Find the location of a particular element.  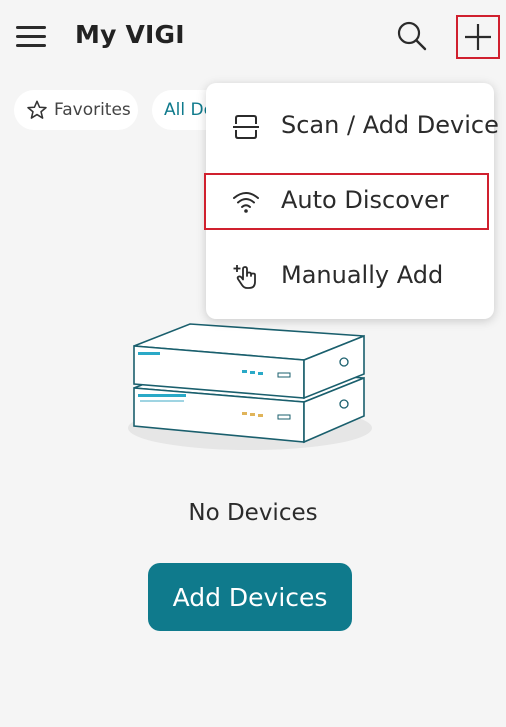

star-icon is located at coordinates (37, 109).